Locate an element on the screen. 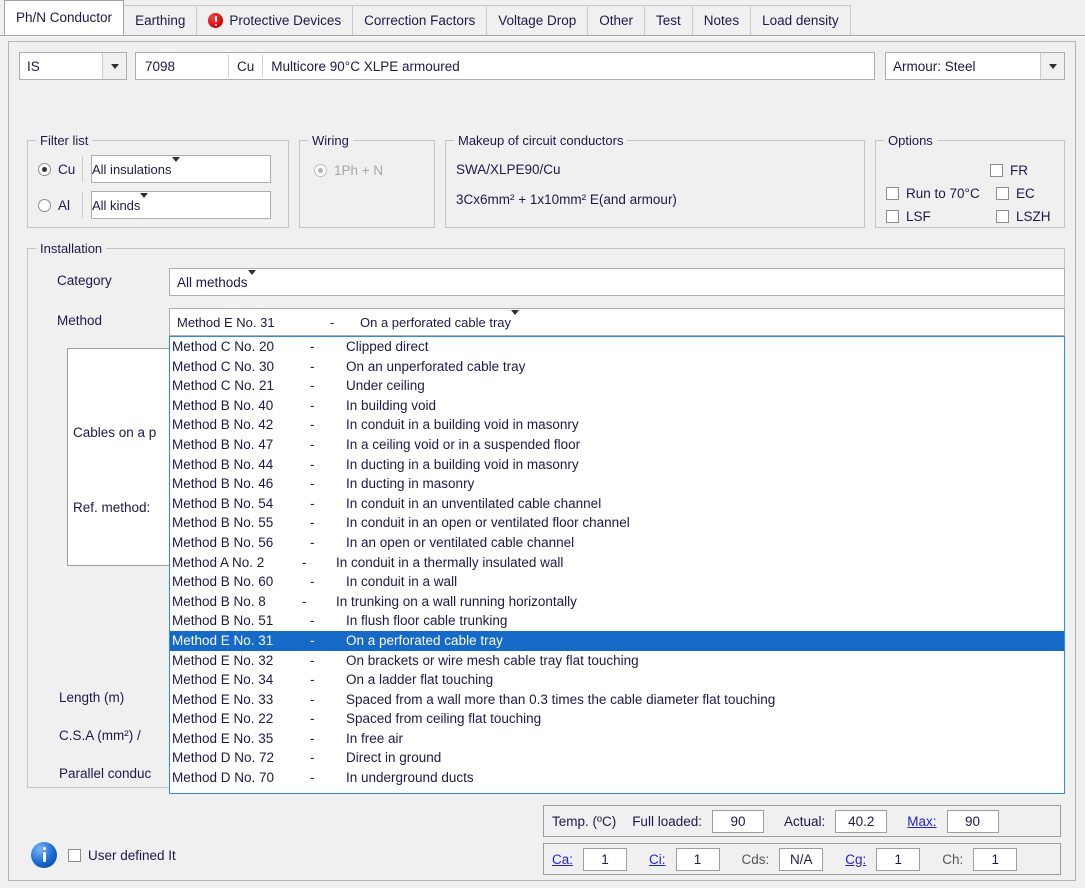 The width and height of the screenshot is (1085, 888). checkbox-fr: FR is located at coordinates (1009, 170).